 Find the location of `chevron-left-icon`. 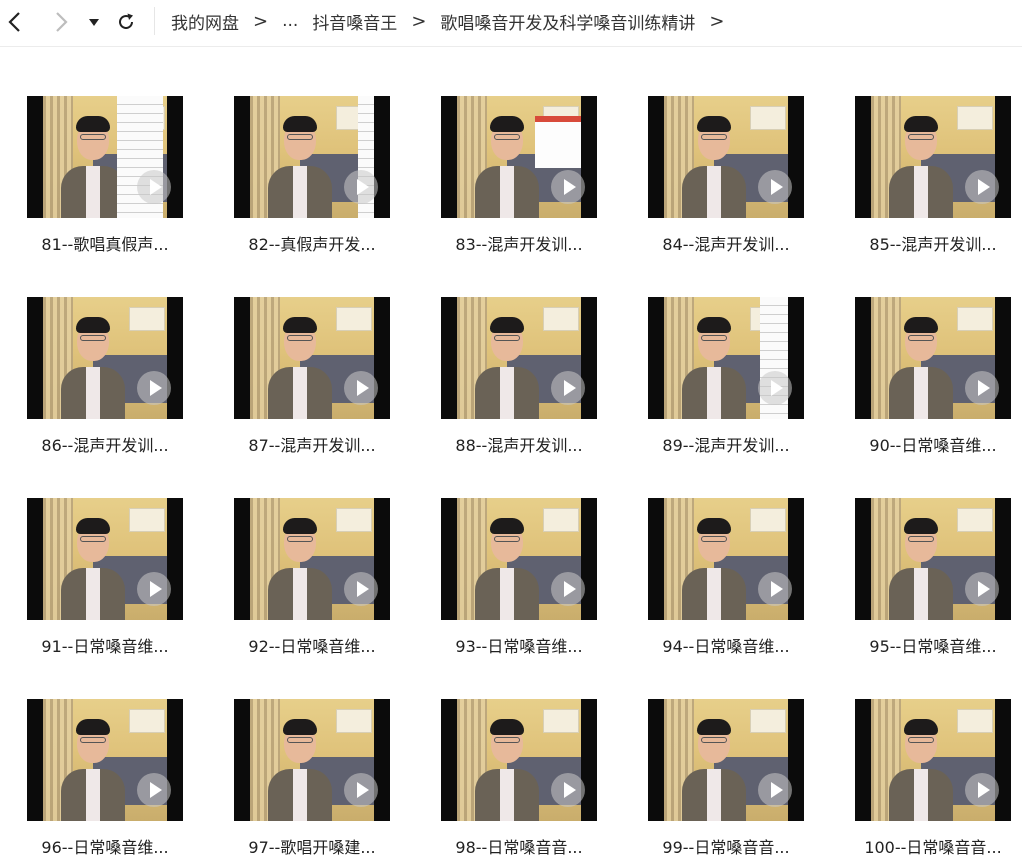

chevron-left-icon is located at coordinates (14, 22).